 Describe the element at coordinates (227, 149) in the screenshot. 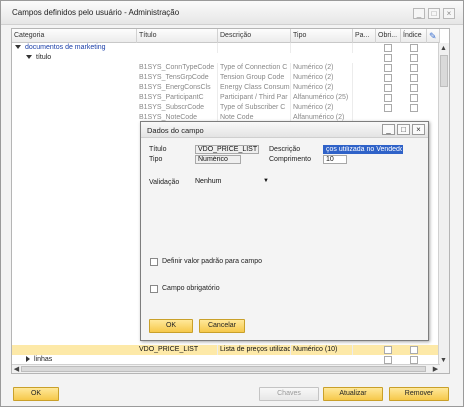

I see `titulo-field: VDO_PRICE_LIST` at that location.